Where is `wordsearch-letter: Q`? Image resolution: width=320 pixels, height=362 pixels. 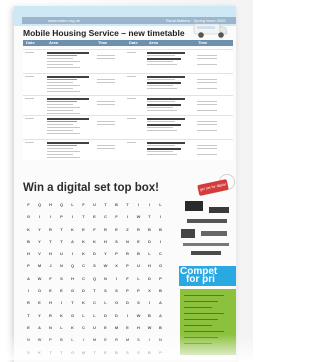
wordsearch-letter: Q is located at coordinates (61, 204).